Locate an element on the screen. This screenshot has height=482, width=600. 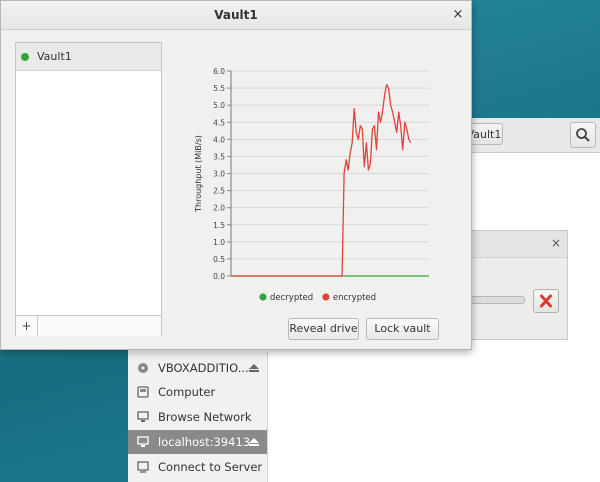
y-tick-label: 4.5 is located at coordinates (219, 122).